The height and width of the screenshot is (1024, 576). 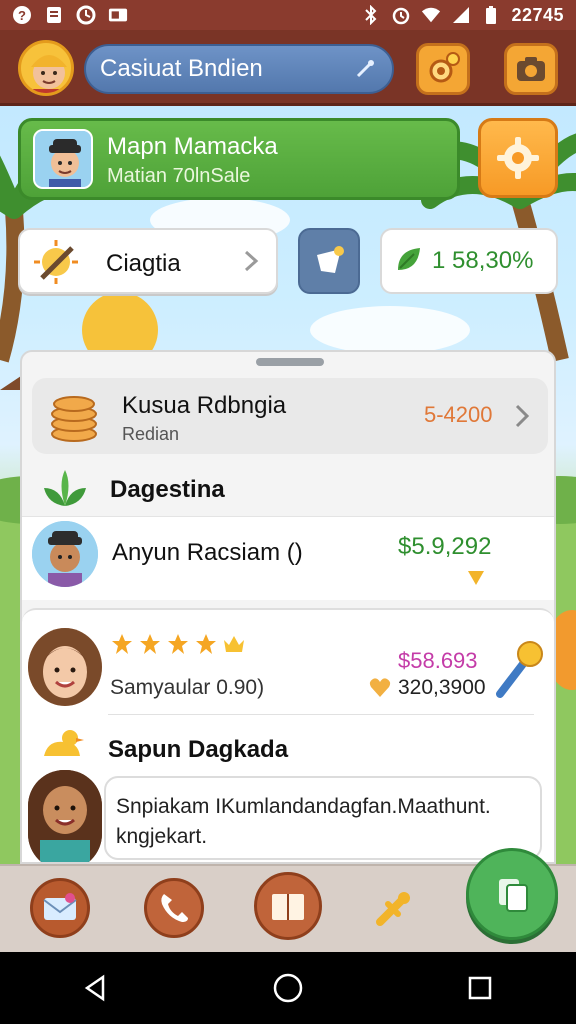 What do you see at coordinates (62, 748) in the screenshot?
I see `duck-icon` at bounding box center [62, 748].